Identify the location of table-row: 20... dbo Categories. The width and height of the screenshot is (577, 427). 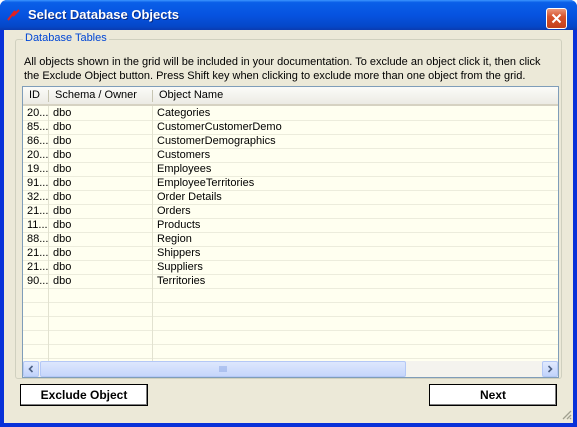
(290, 113).